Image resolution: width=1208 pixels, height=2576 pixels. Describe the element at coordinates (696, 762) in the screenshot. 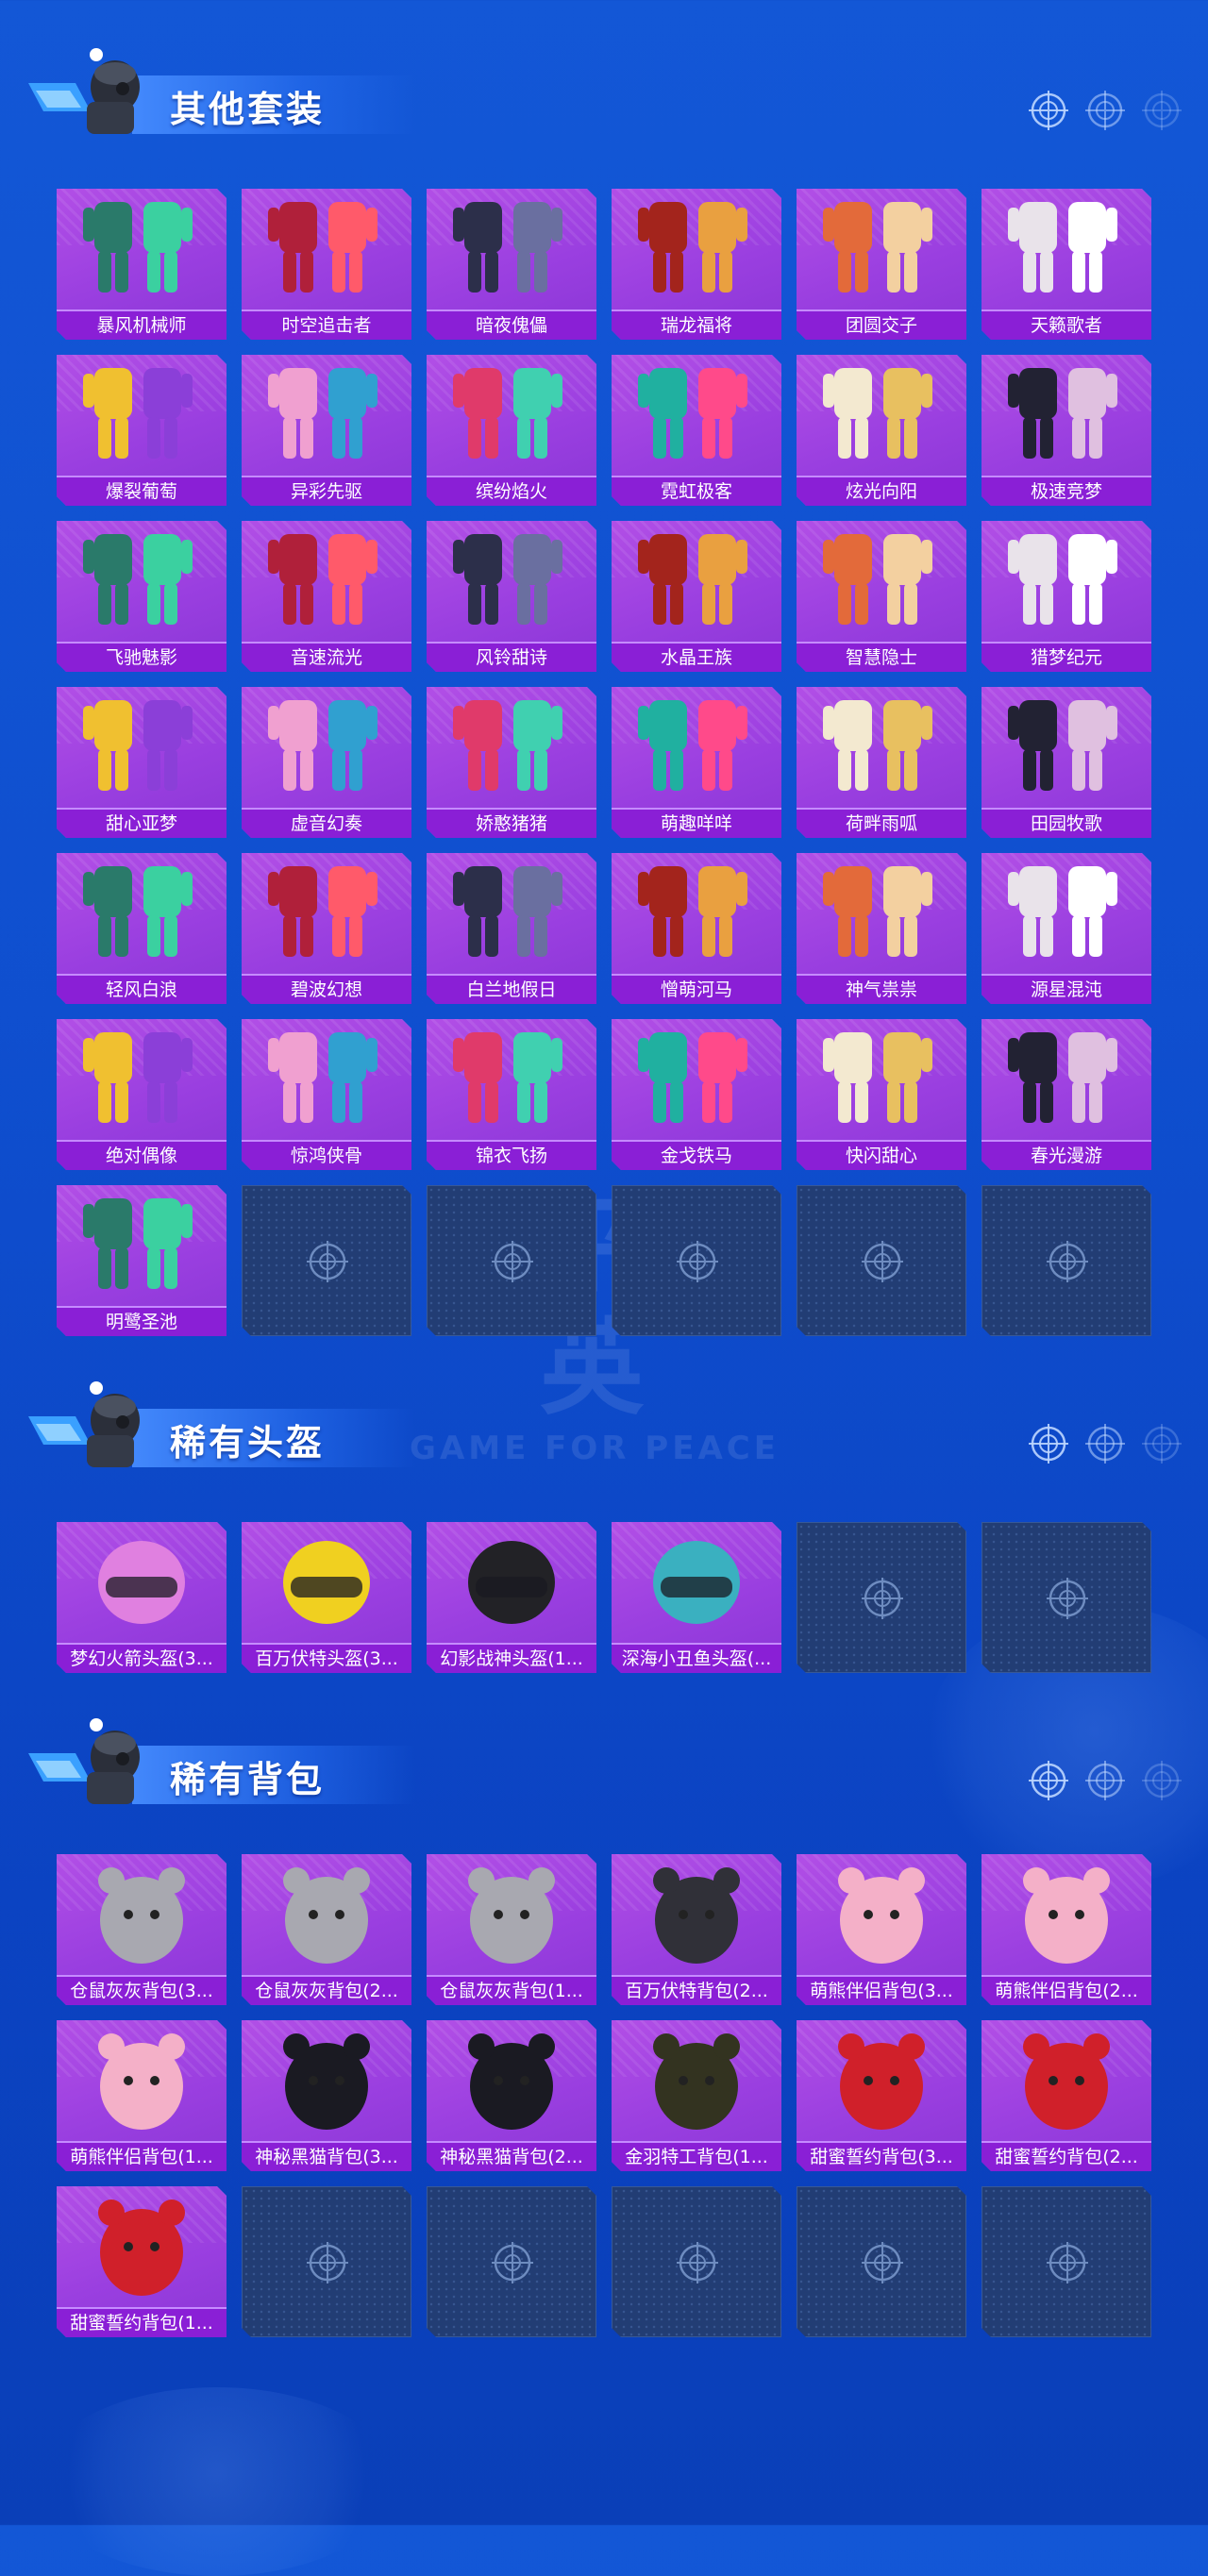

I see `outfit-item: 萌趣咩咩` at that location.